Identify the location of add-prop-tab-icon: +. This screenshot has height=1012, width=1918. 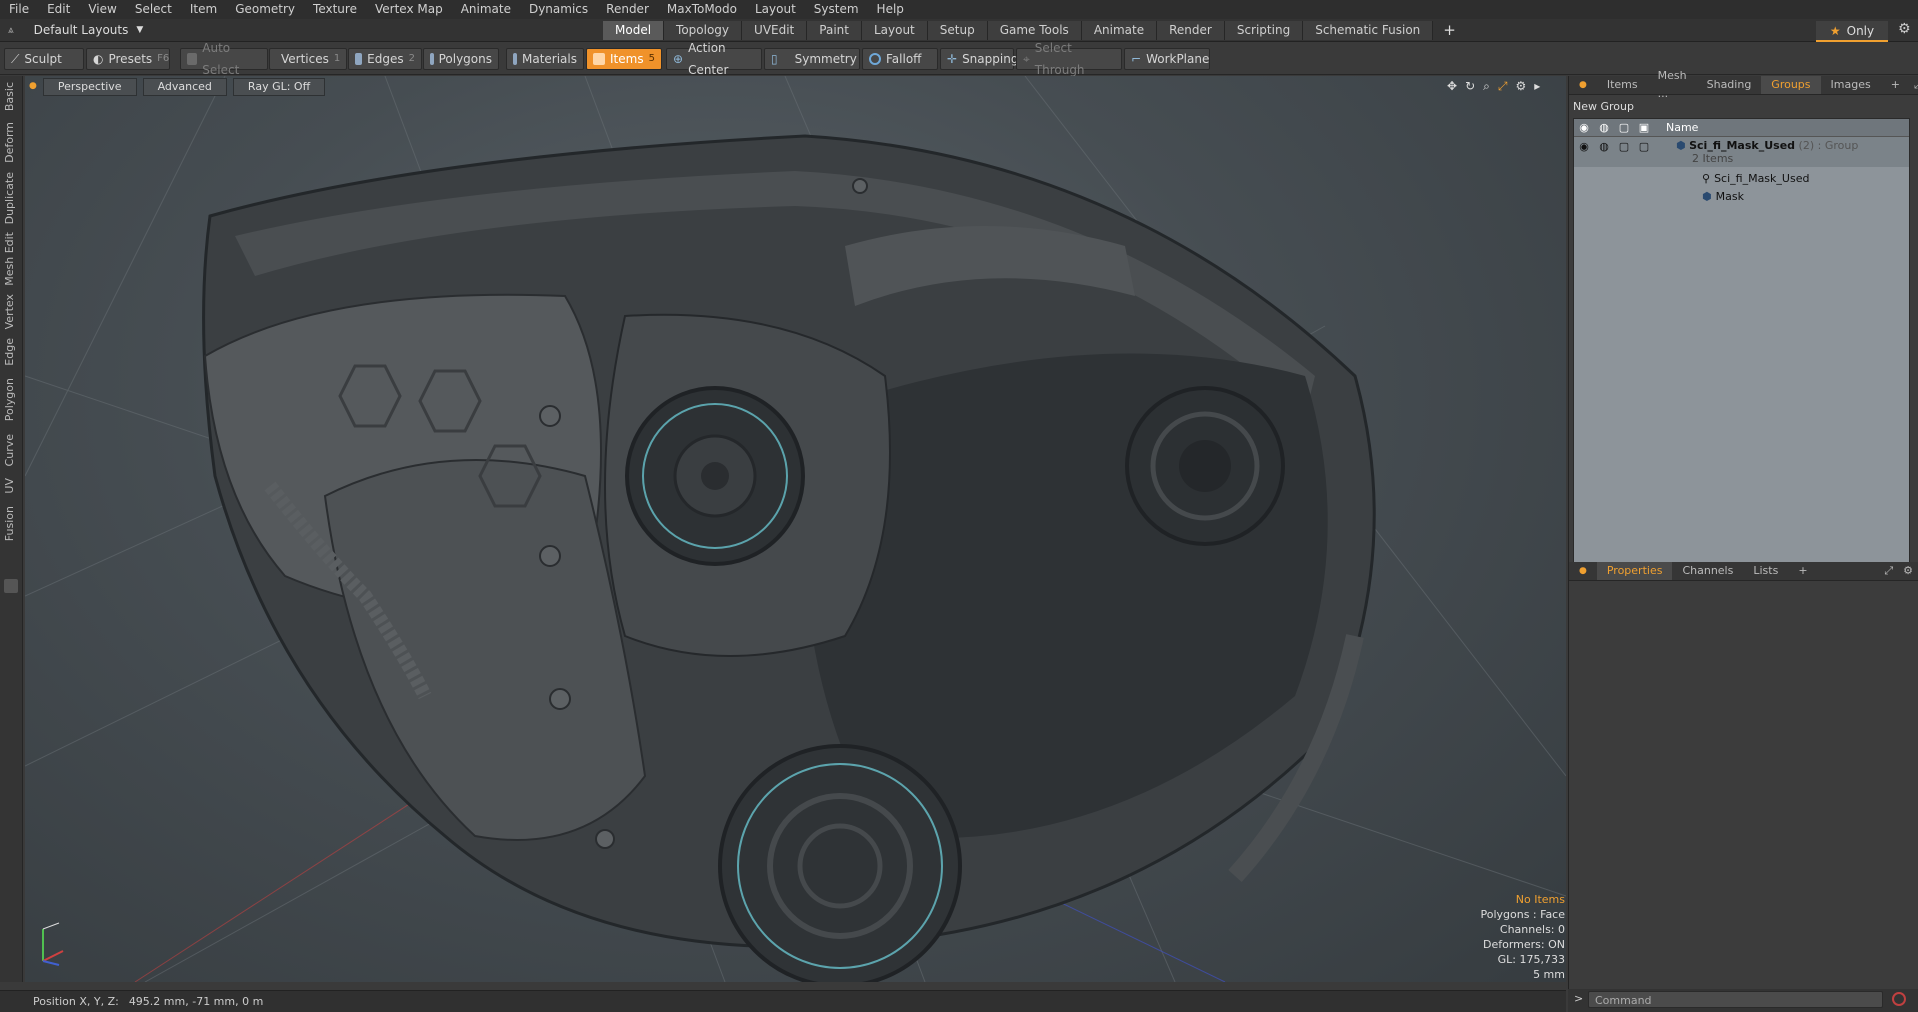
(1802, 571).